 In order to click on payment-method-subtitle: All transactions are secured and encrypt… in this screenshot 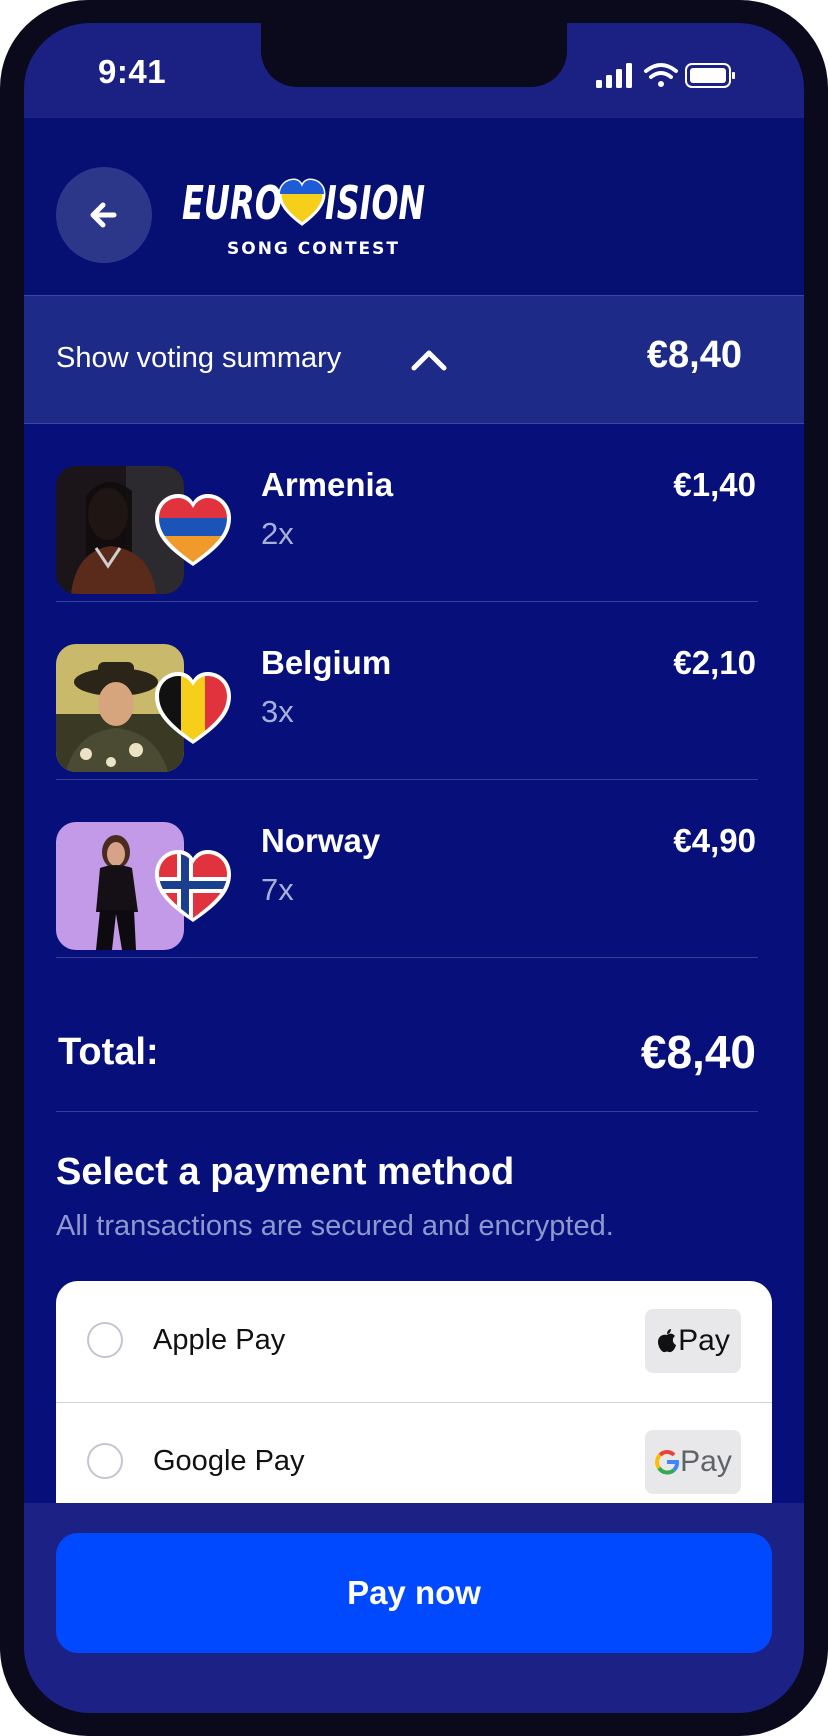, I will do `click(335, 1226)`.